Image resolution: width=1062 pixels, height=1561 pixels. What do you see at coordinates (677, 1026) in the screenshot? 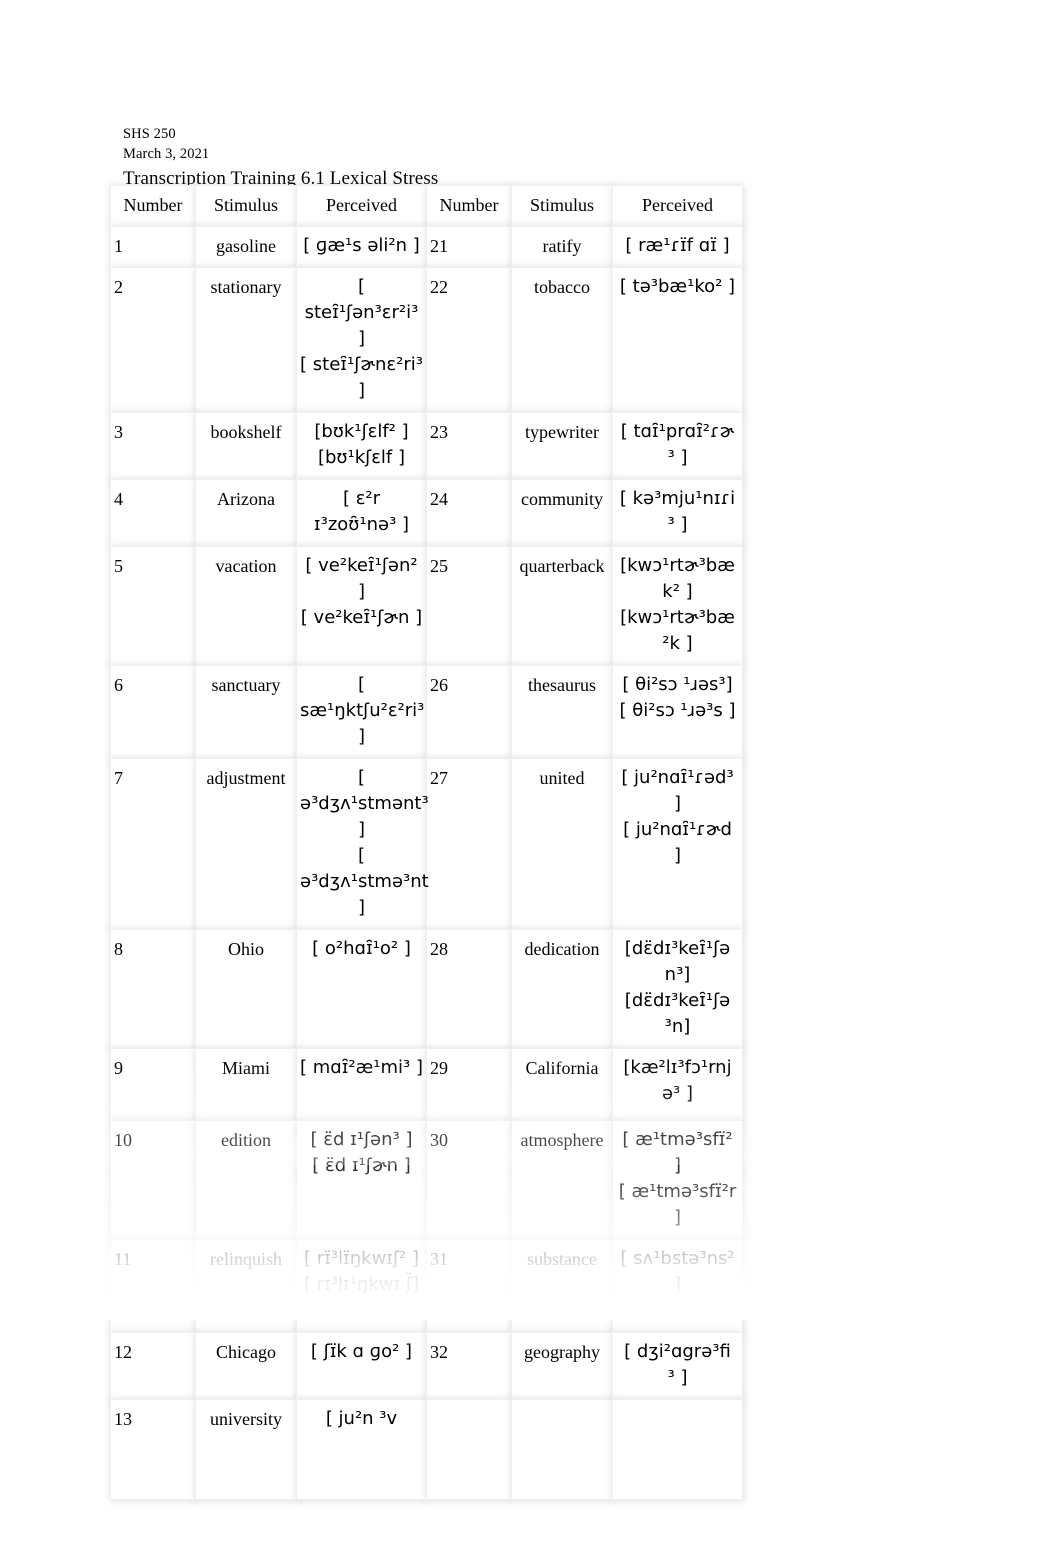
I see `transcription-line: ³n]` at bounding box center [677, 1026].